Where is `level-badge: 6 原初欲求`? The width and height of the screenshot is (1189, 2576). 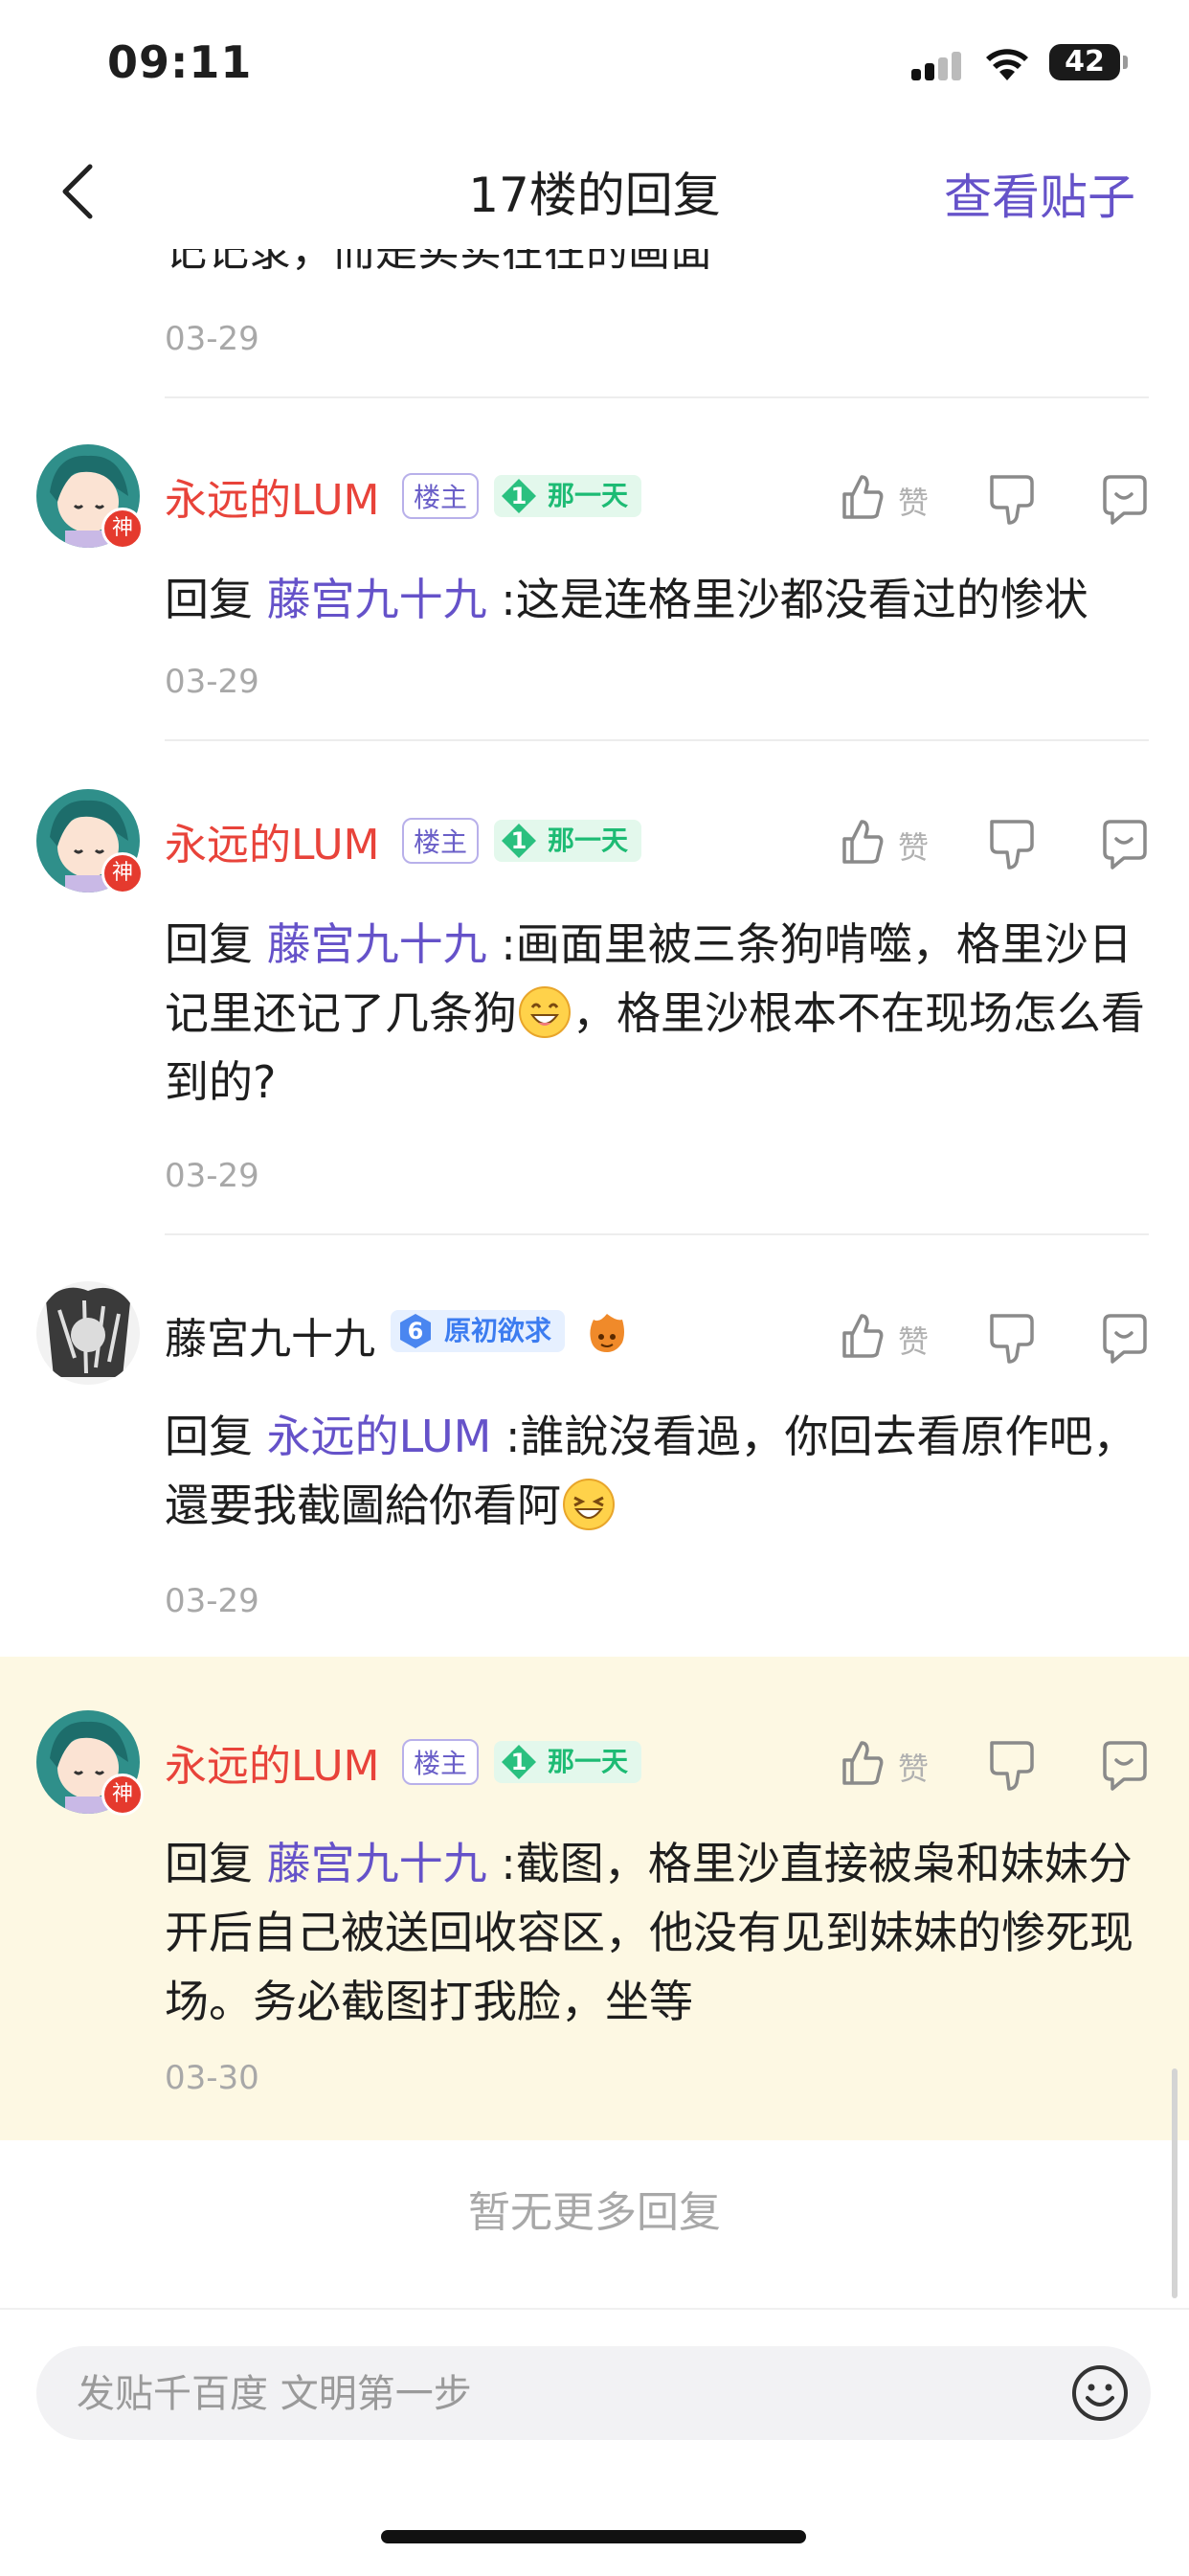
level-badge: 6 原初欲求 is located at coordinates (478, 1331).